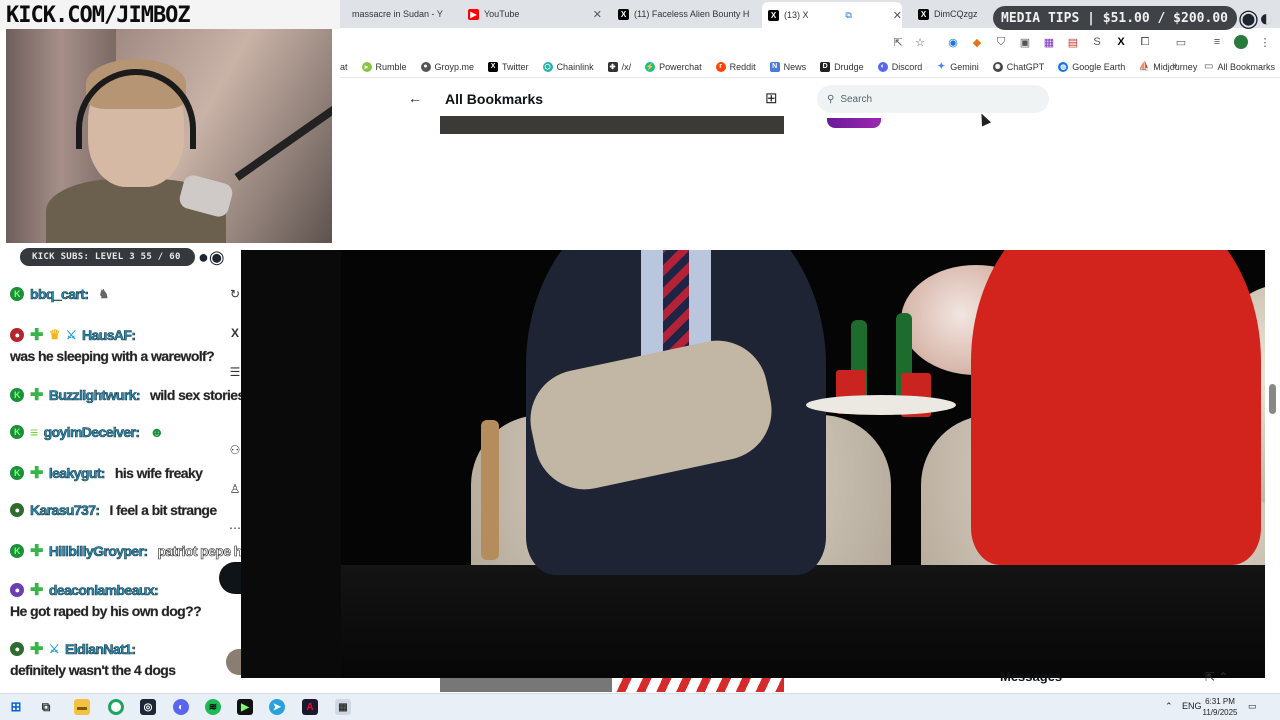 This screenshot has width=1280, height=720. What do you see at coordinates (407, 14) in the screenshot?
I see `browser-tab: massacre in Sudan - Y` at bounding box center [407, 14].